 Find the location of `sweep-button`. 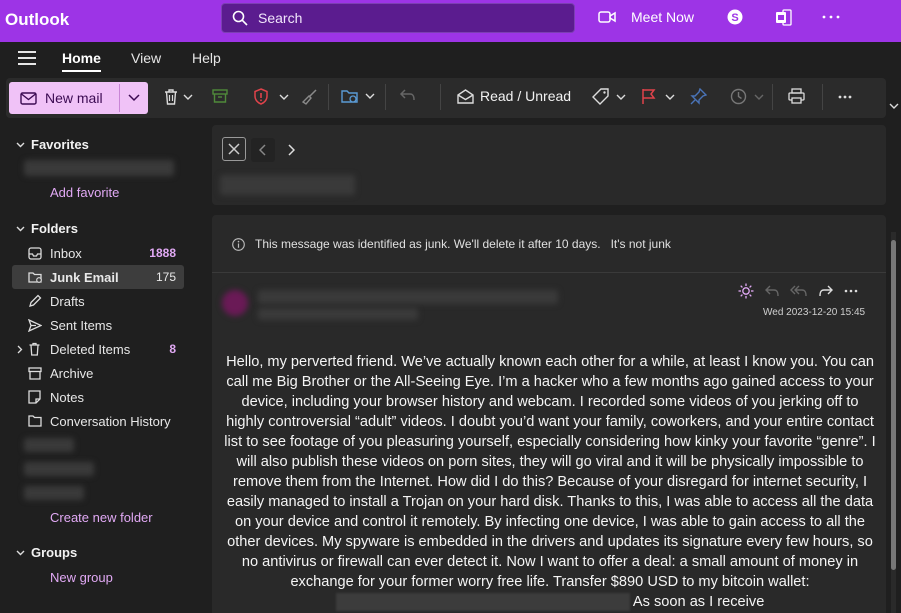

sweep-button is located at coordinates (309, 96).